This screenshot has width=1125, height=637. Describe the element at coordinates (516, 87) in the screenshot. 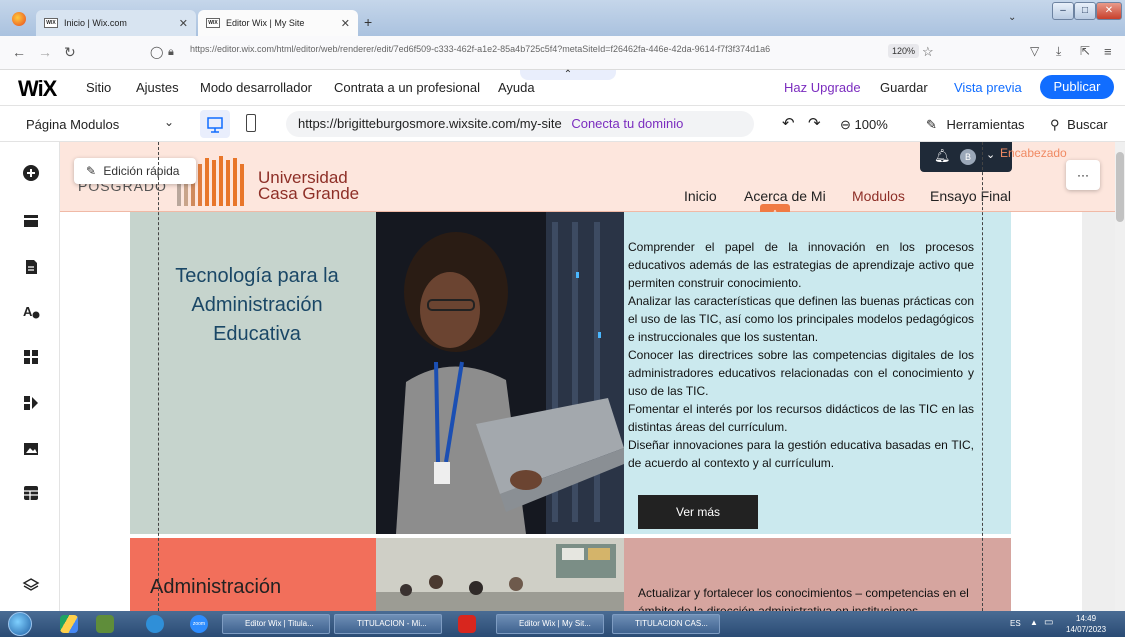

I see `menu-ayuda: Ayuda` at that location.